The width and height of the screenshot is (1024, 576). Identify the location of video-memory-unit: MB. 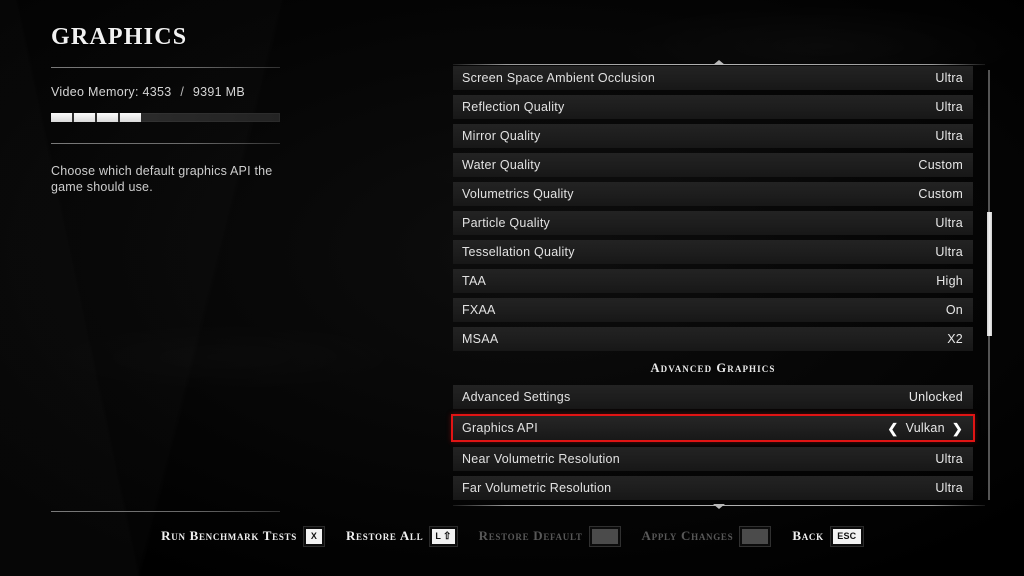
(235, 92).